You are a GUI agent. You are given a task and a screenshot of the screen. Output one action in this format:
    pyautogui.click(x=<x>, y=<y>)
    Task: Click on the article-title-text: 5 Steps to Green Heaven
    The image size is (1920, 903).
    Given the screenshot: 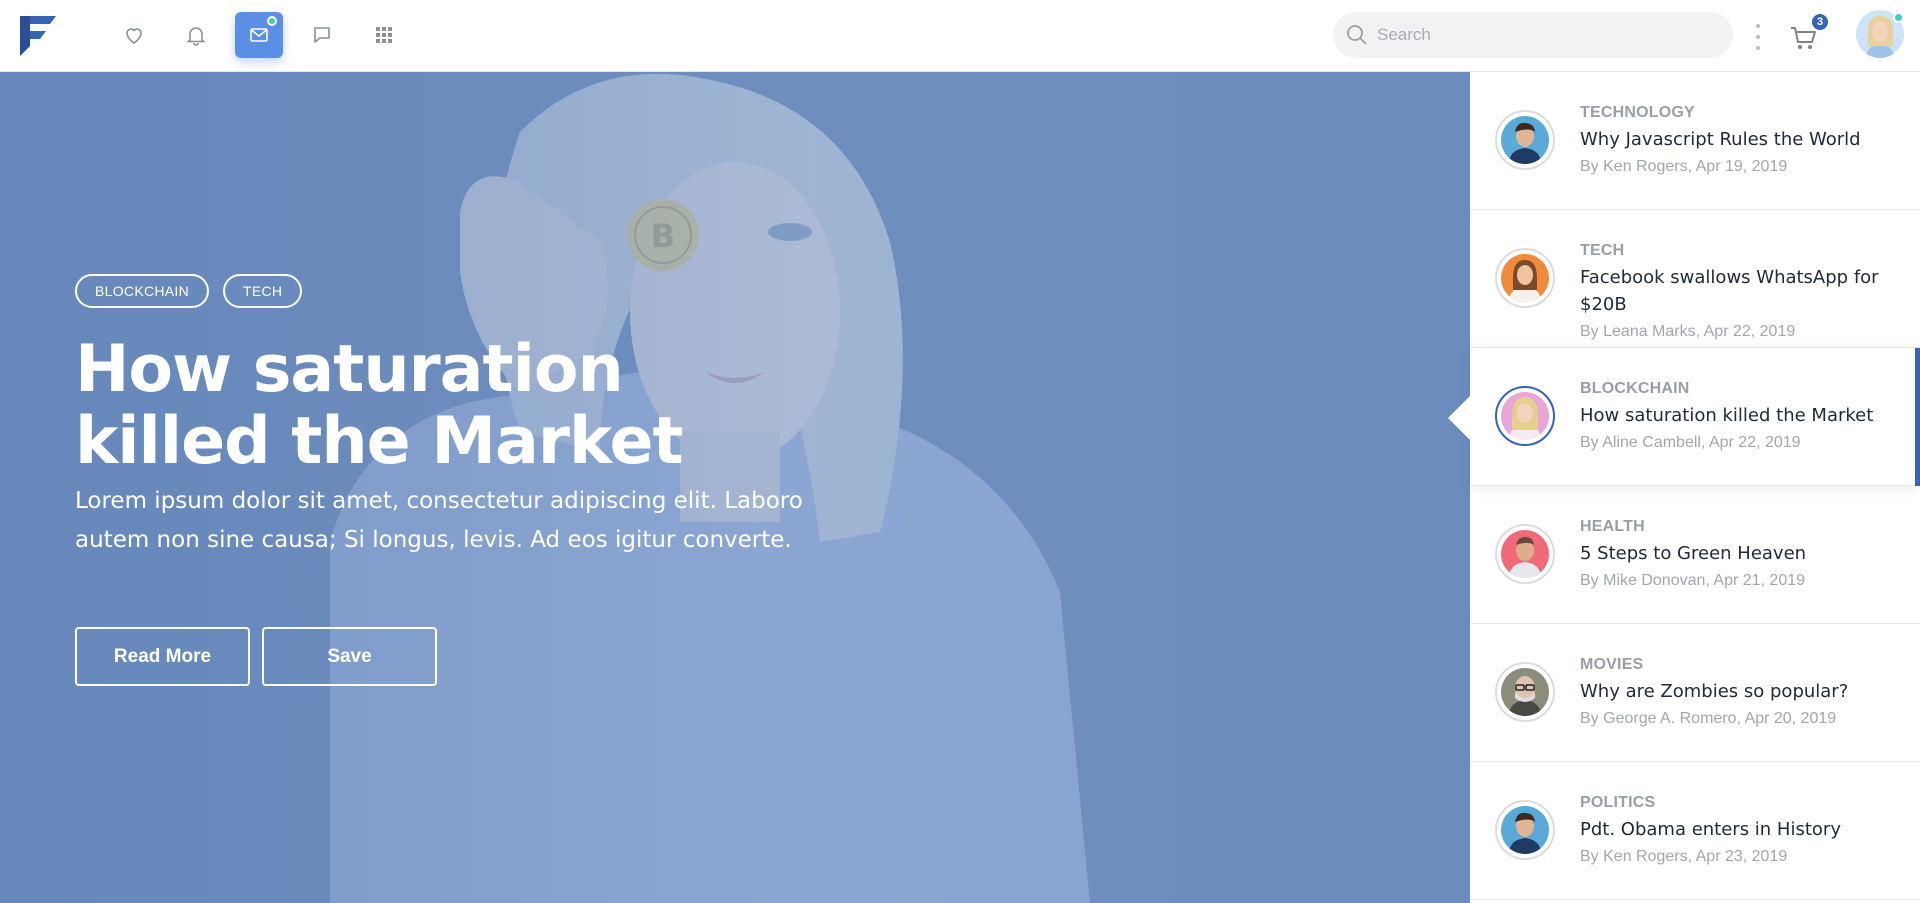 What is the action you would take?
    pyautogui.click(x=1693, y=553)
    